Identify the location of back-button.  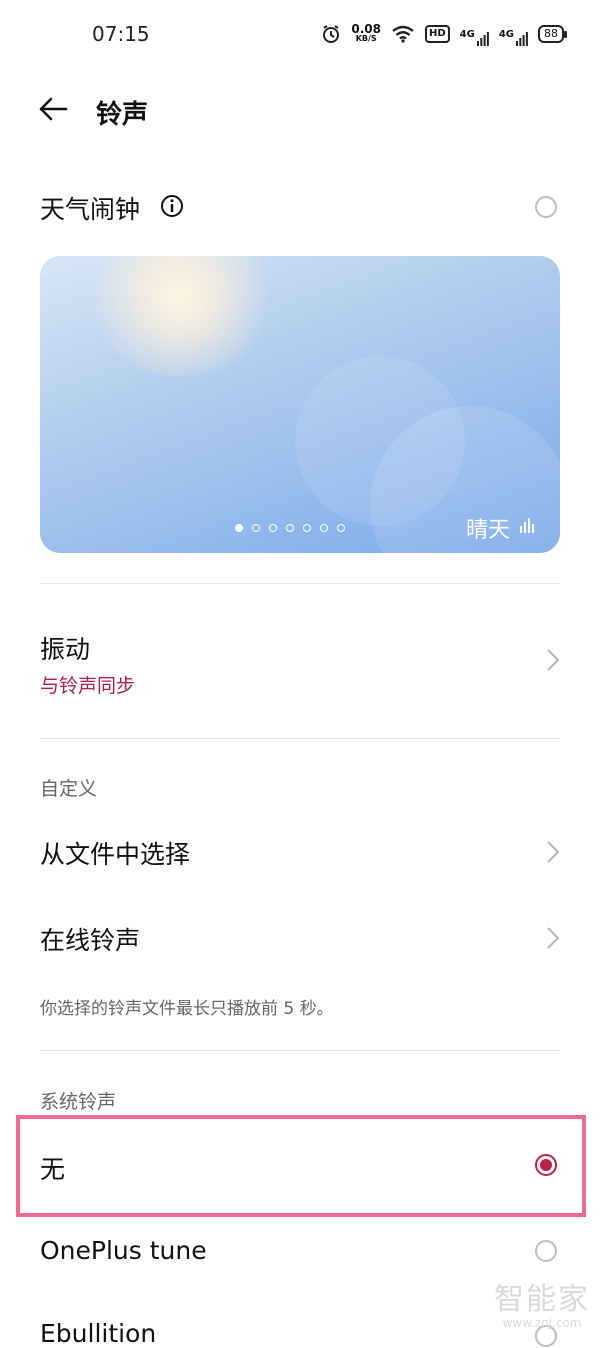
(53, 109).